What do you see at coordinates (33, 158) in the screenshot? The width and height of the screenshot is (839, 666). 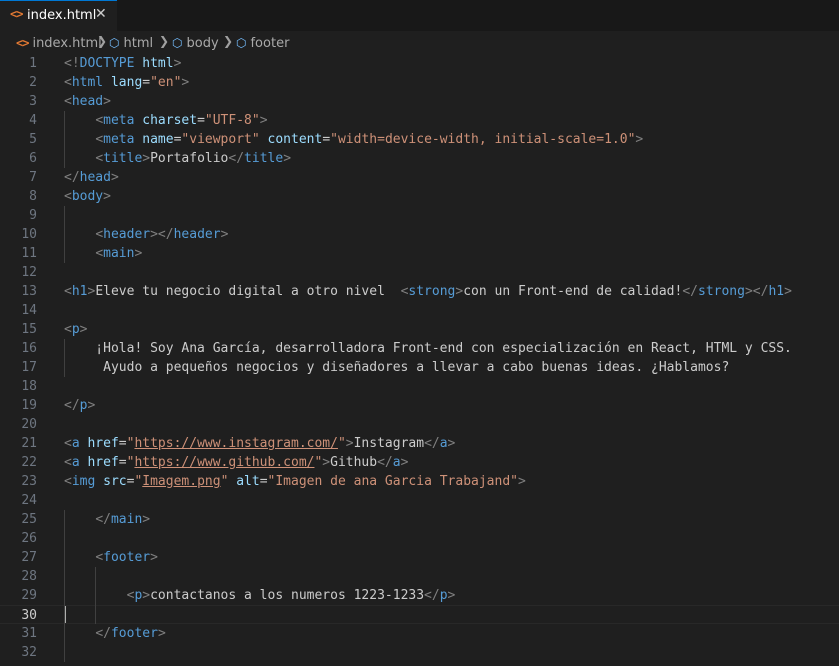 I see `line-number: 6` at bounding box center [33, 158].